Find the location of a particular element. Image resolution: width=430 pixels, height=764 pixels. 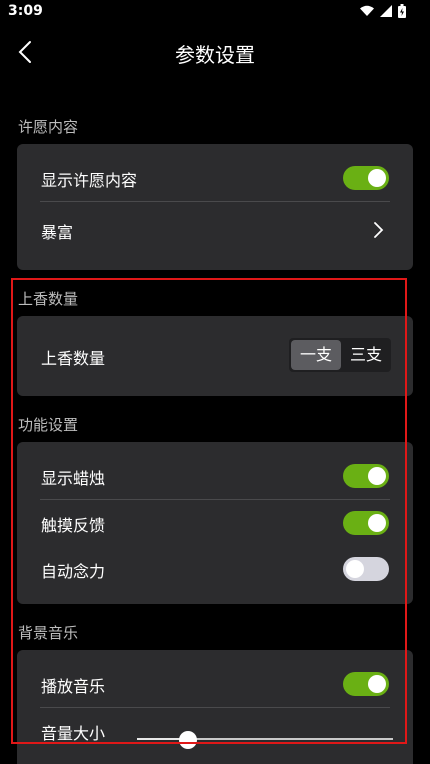

section-label-wish: 许愿内容 is located at coordinates (48, 127).